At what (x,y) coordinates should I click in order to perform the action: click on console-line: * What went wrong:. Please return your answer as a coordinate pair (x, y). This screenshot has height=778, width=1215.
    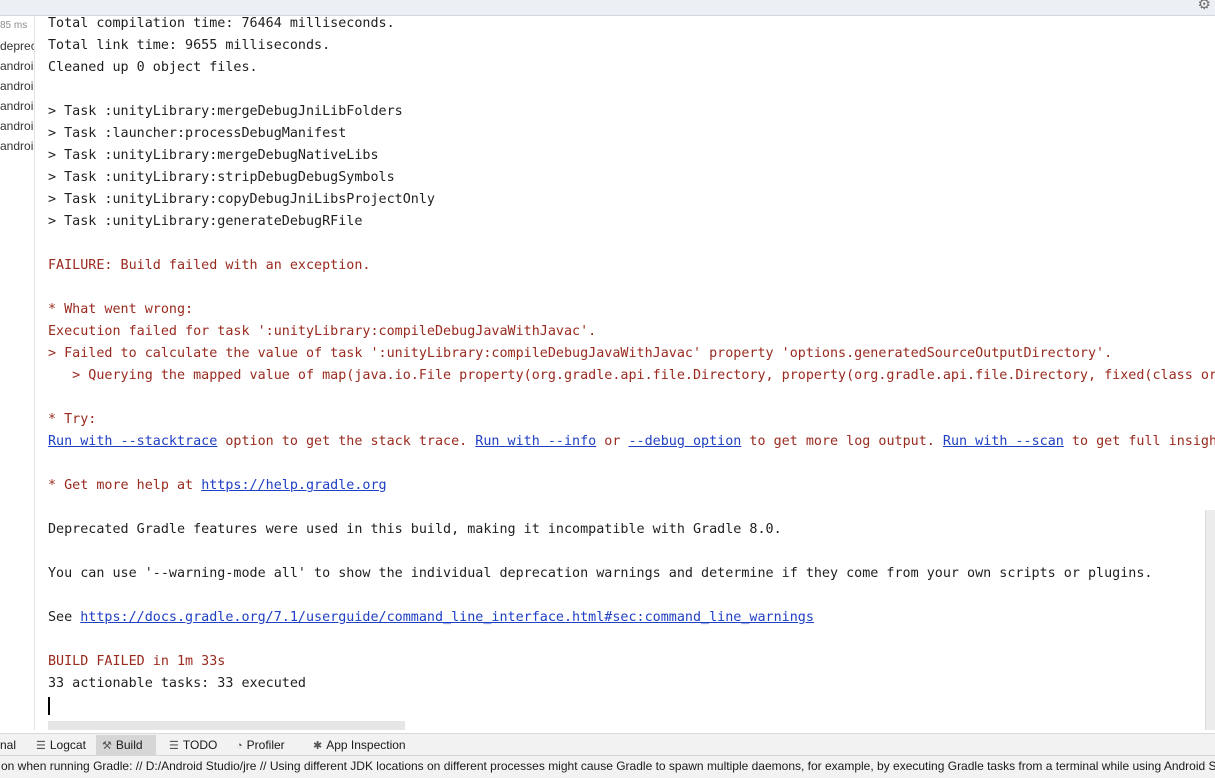
    Looking at the image, I should click on (121, 309).